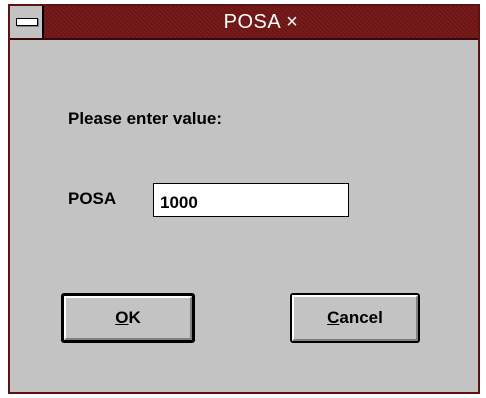 This screenshot has height=398, width=486. I want to click on posa-field-label: POSA, so click(92, 198).